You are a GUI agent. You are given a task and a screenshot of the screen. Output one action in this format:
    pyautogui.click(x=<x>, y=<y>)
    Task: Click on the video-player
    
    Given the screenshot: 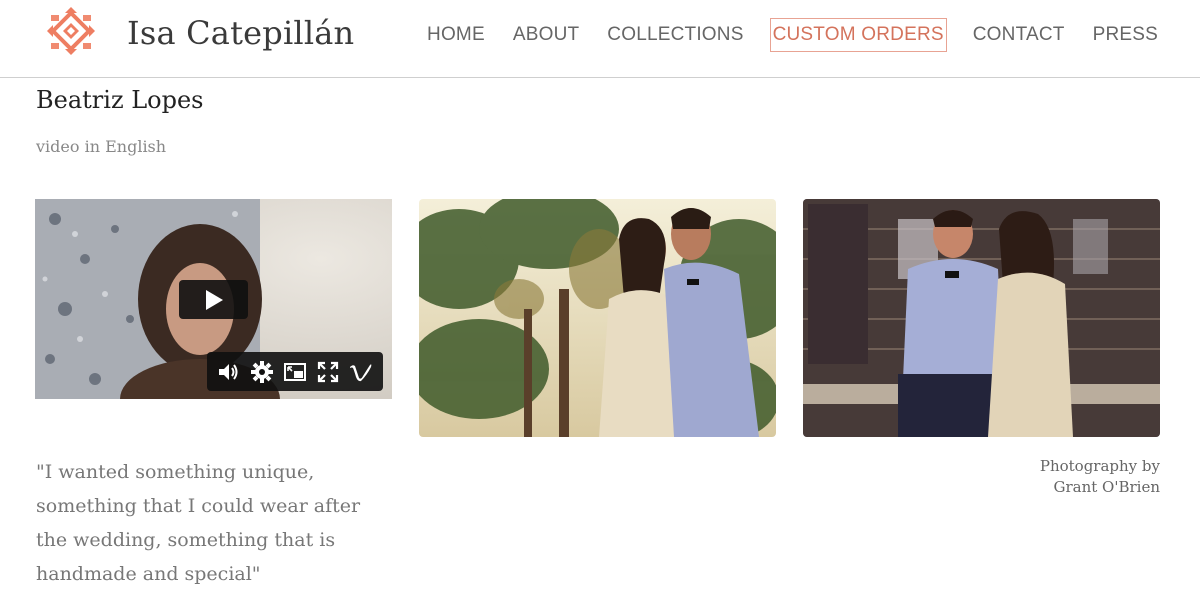 What is the action you would take?
    pyautogui.click(x=213, y=299)
    